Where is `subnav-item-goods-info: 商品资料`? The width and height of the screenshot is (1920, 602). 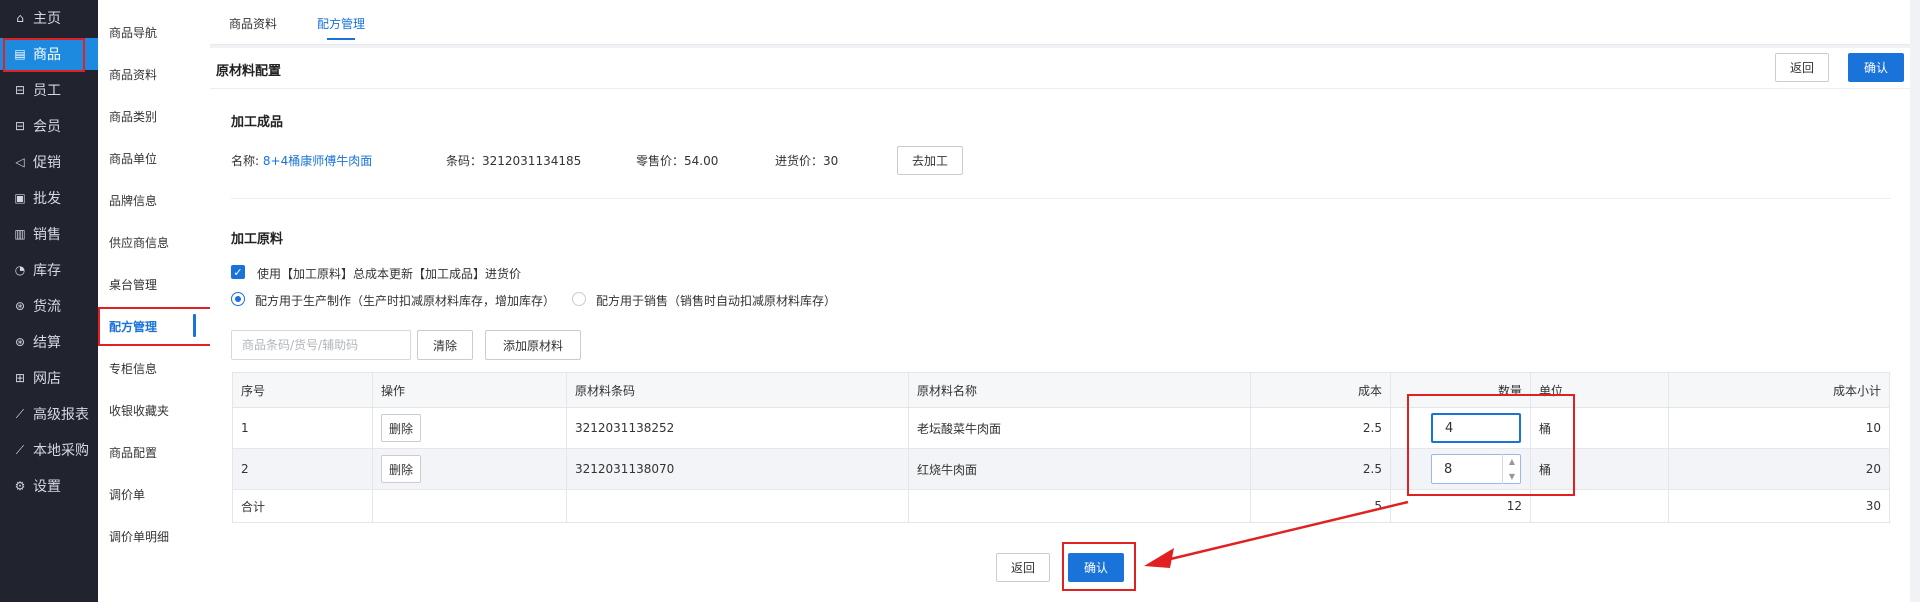 subnav-item-goods-info: 商品资料 is located at coordinates (133, 74).